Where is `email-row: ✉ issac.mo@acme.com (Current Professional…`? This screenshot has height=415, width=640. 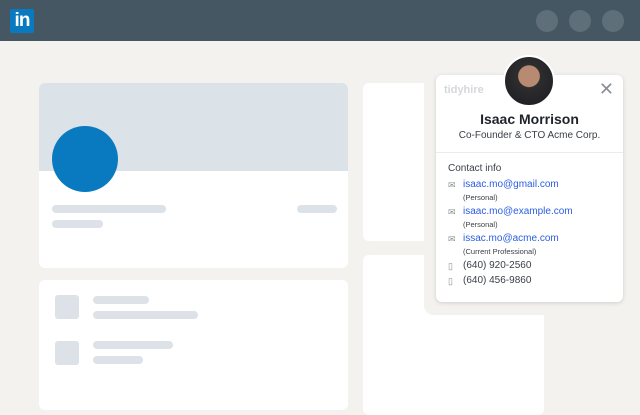
email-row: ✉ issac.mo@acme.com (Current Professional… is located at coordinates (503, 244).